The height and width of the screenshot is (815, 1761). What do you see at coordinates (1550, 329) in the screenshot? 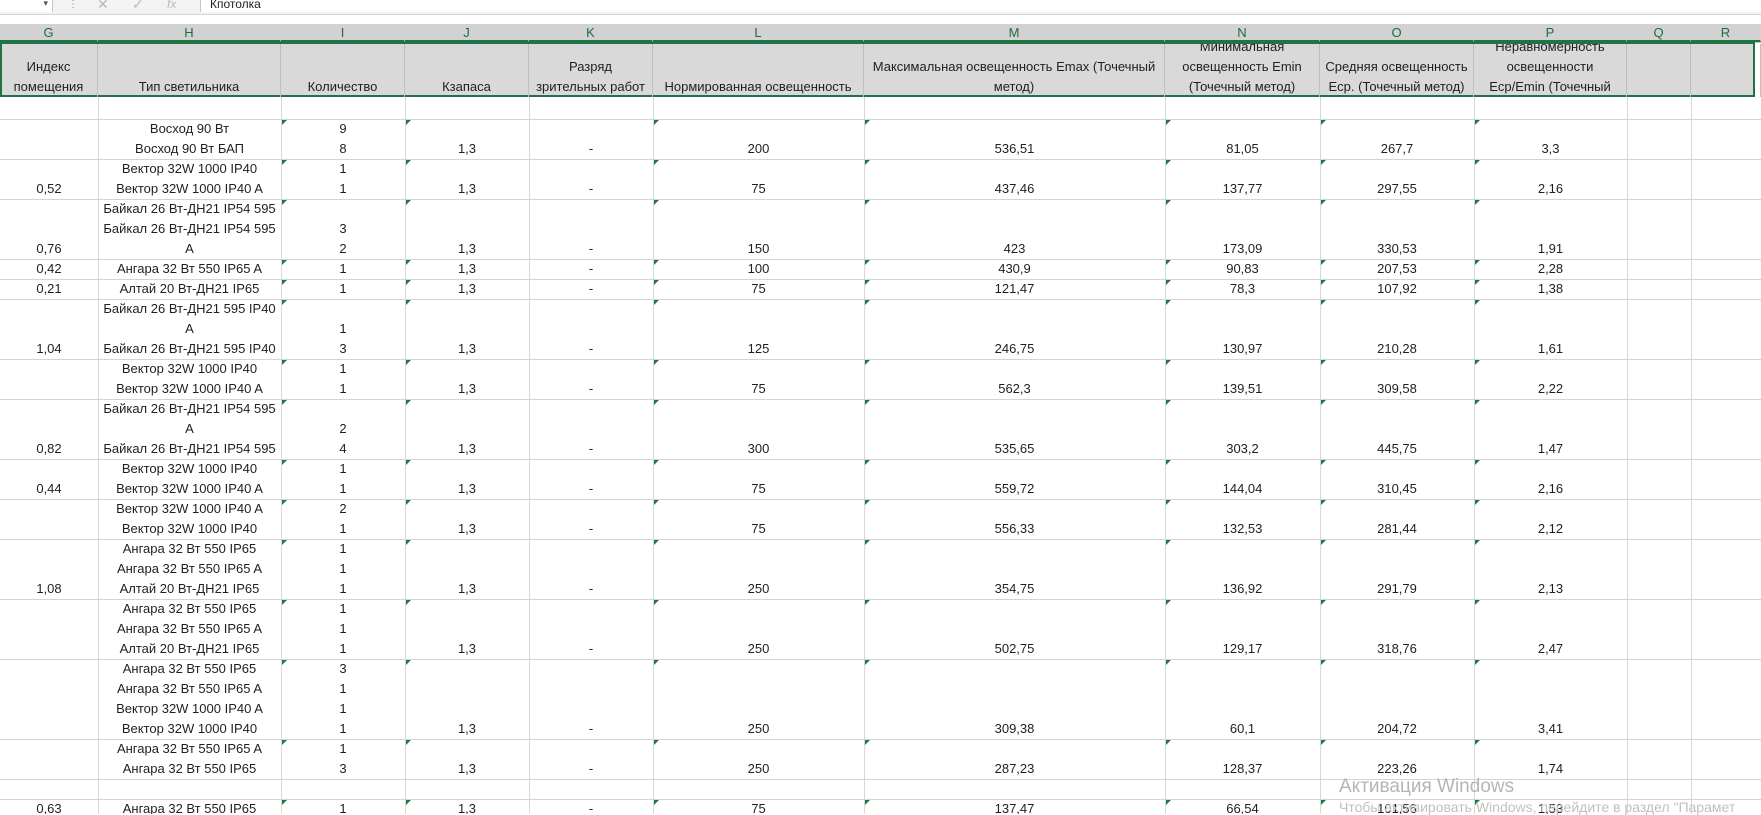
I see `uniformity-cell: 1,61` at bounding box center [1550, 329].